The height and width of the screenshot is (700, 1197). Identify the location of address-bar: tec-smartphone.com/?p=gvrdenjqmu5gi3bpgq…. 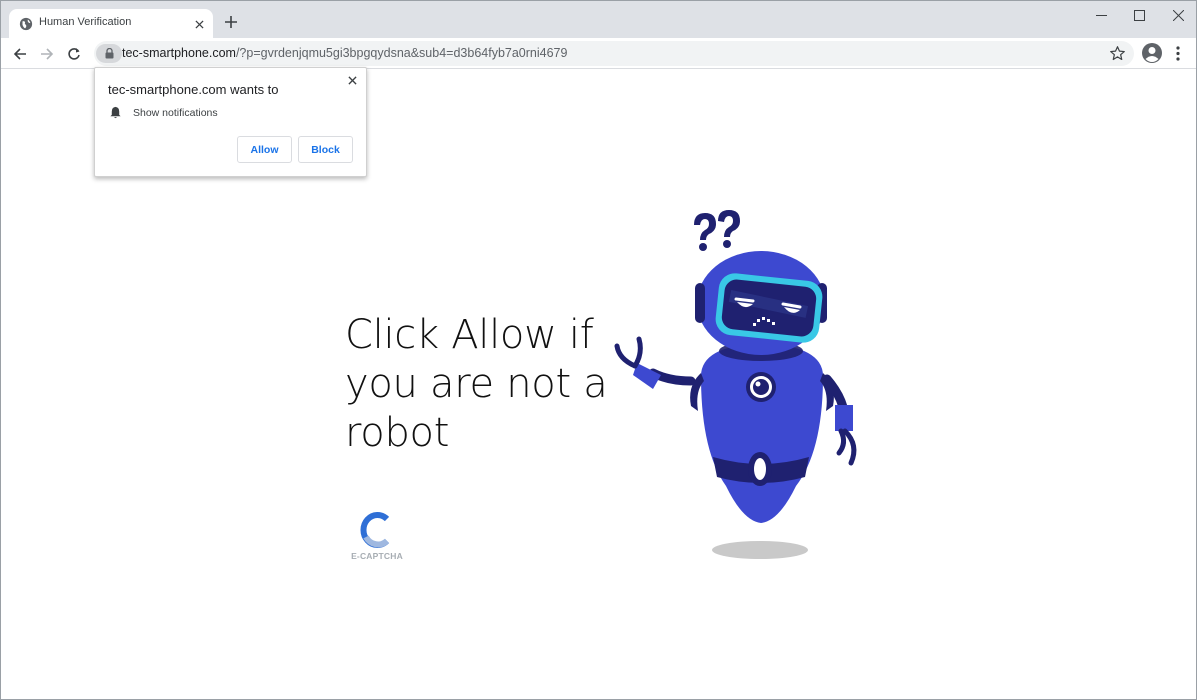
(614, 53).